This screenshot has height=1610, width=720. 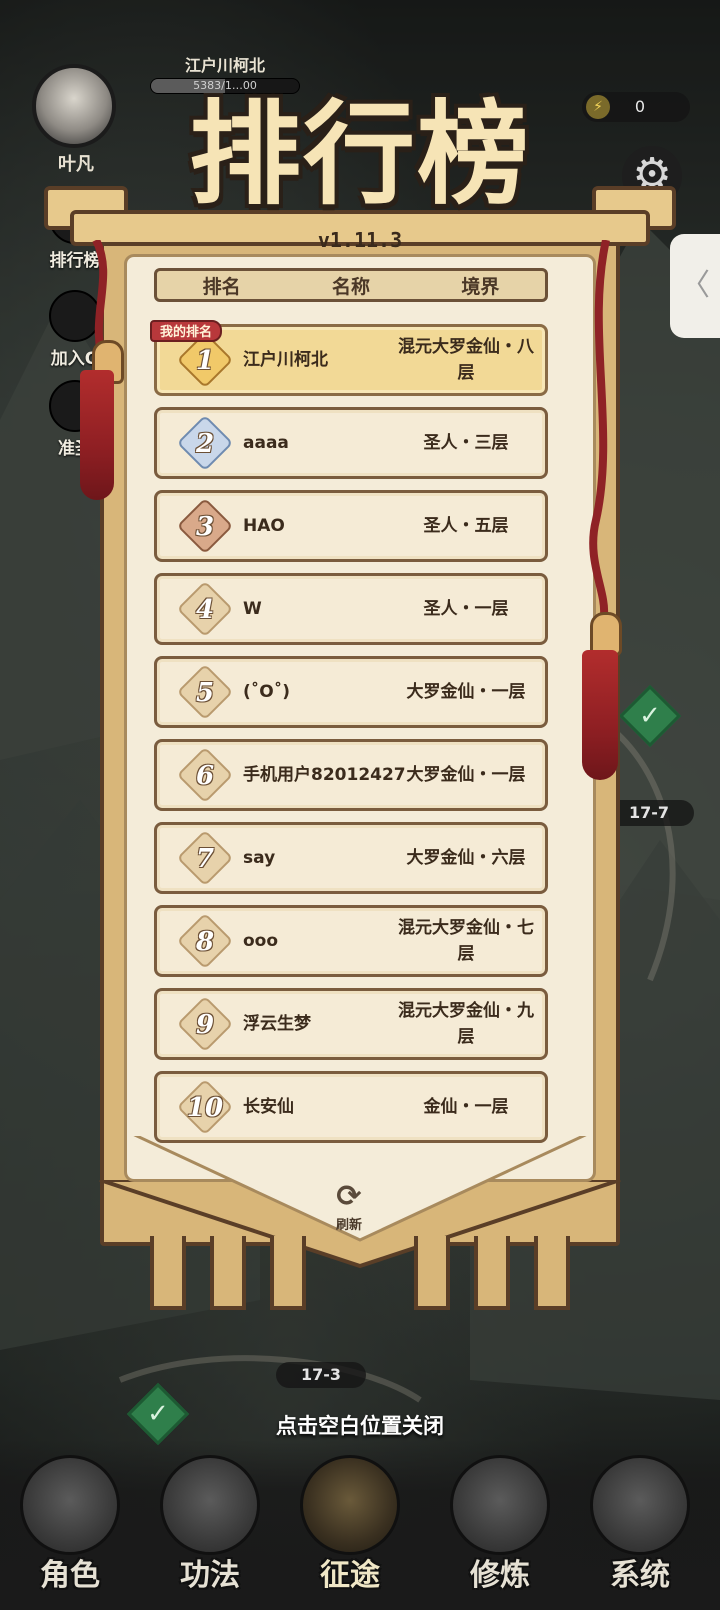 I want to click on refresh-label: 刷新, so click(x=348, y=1225).